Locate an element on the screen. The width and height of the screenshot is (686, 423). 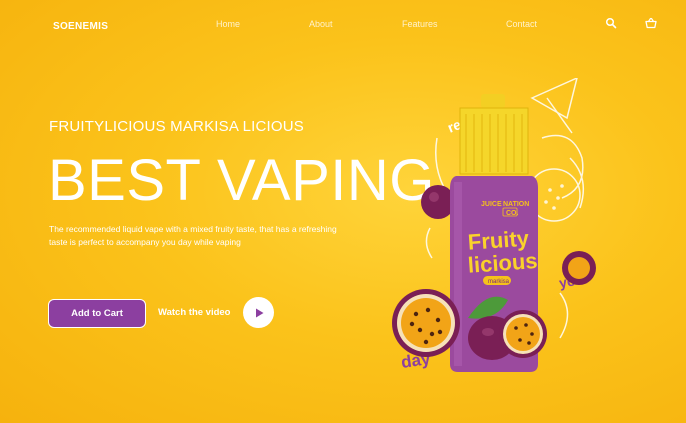
add-to-cart-button: Add to Cart is located at coordinates (97, 313).